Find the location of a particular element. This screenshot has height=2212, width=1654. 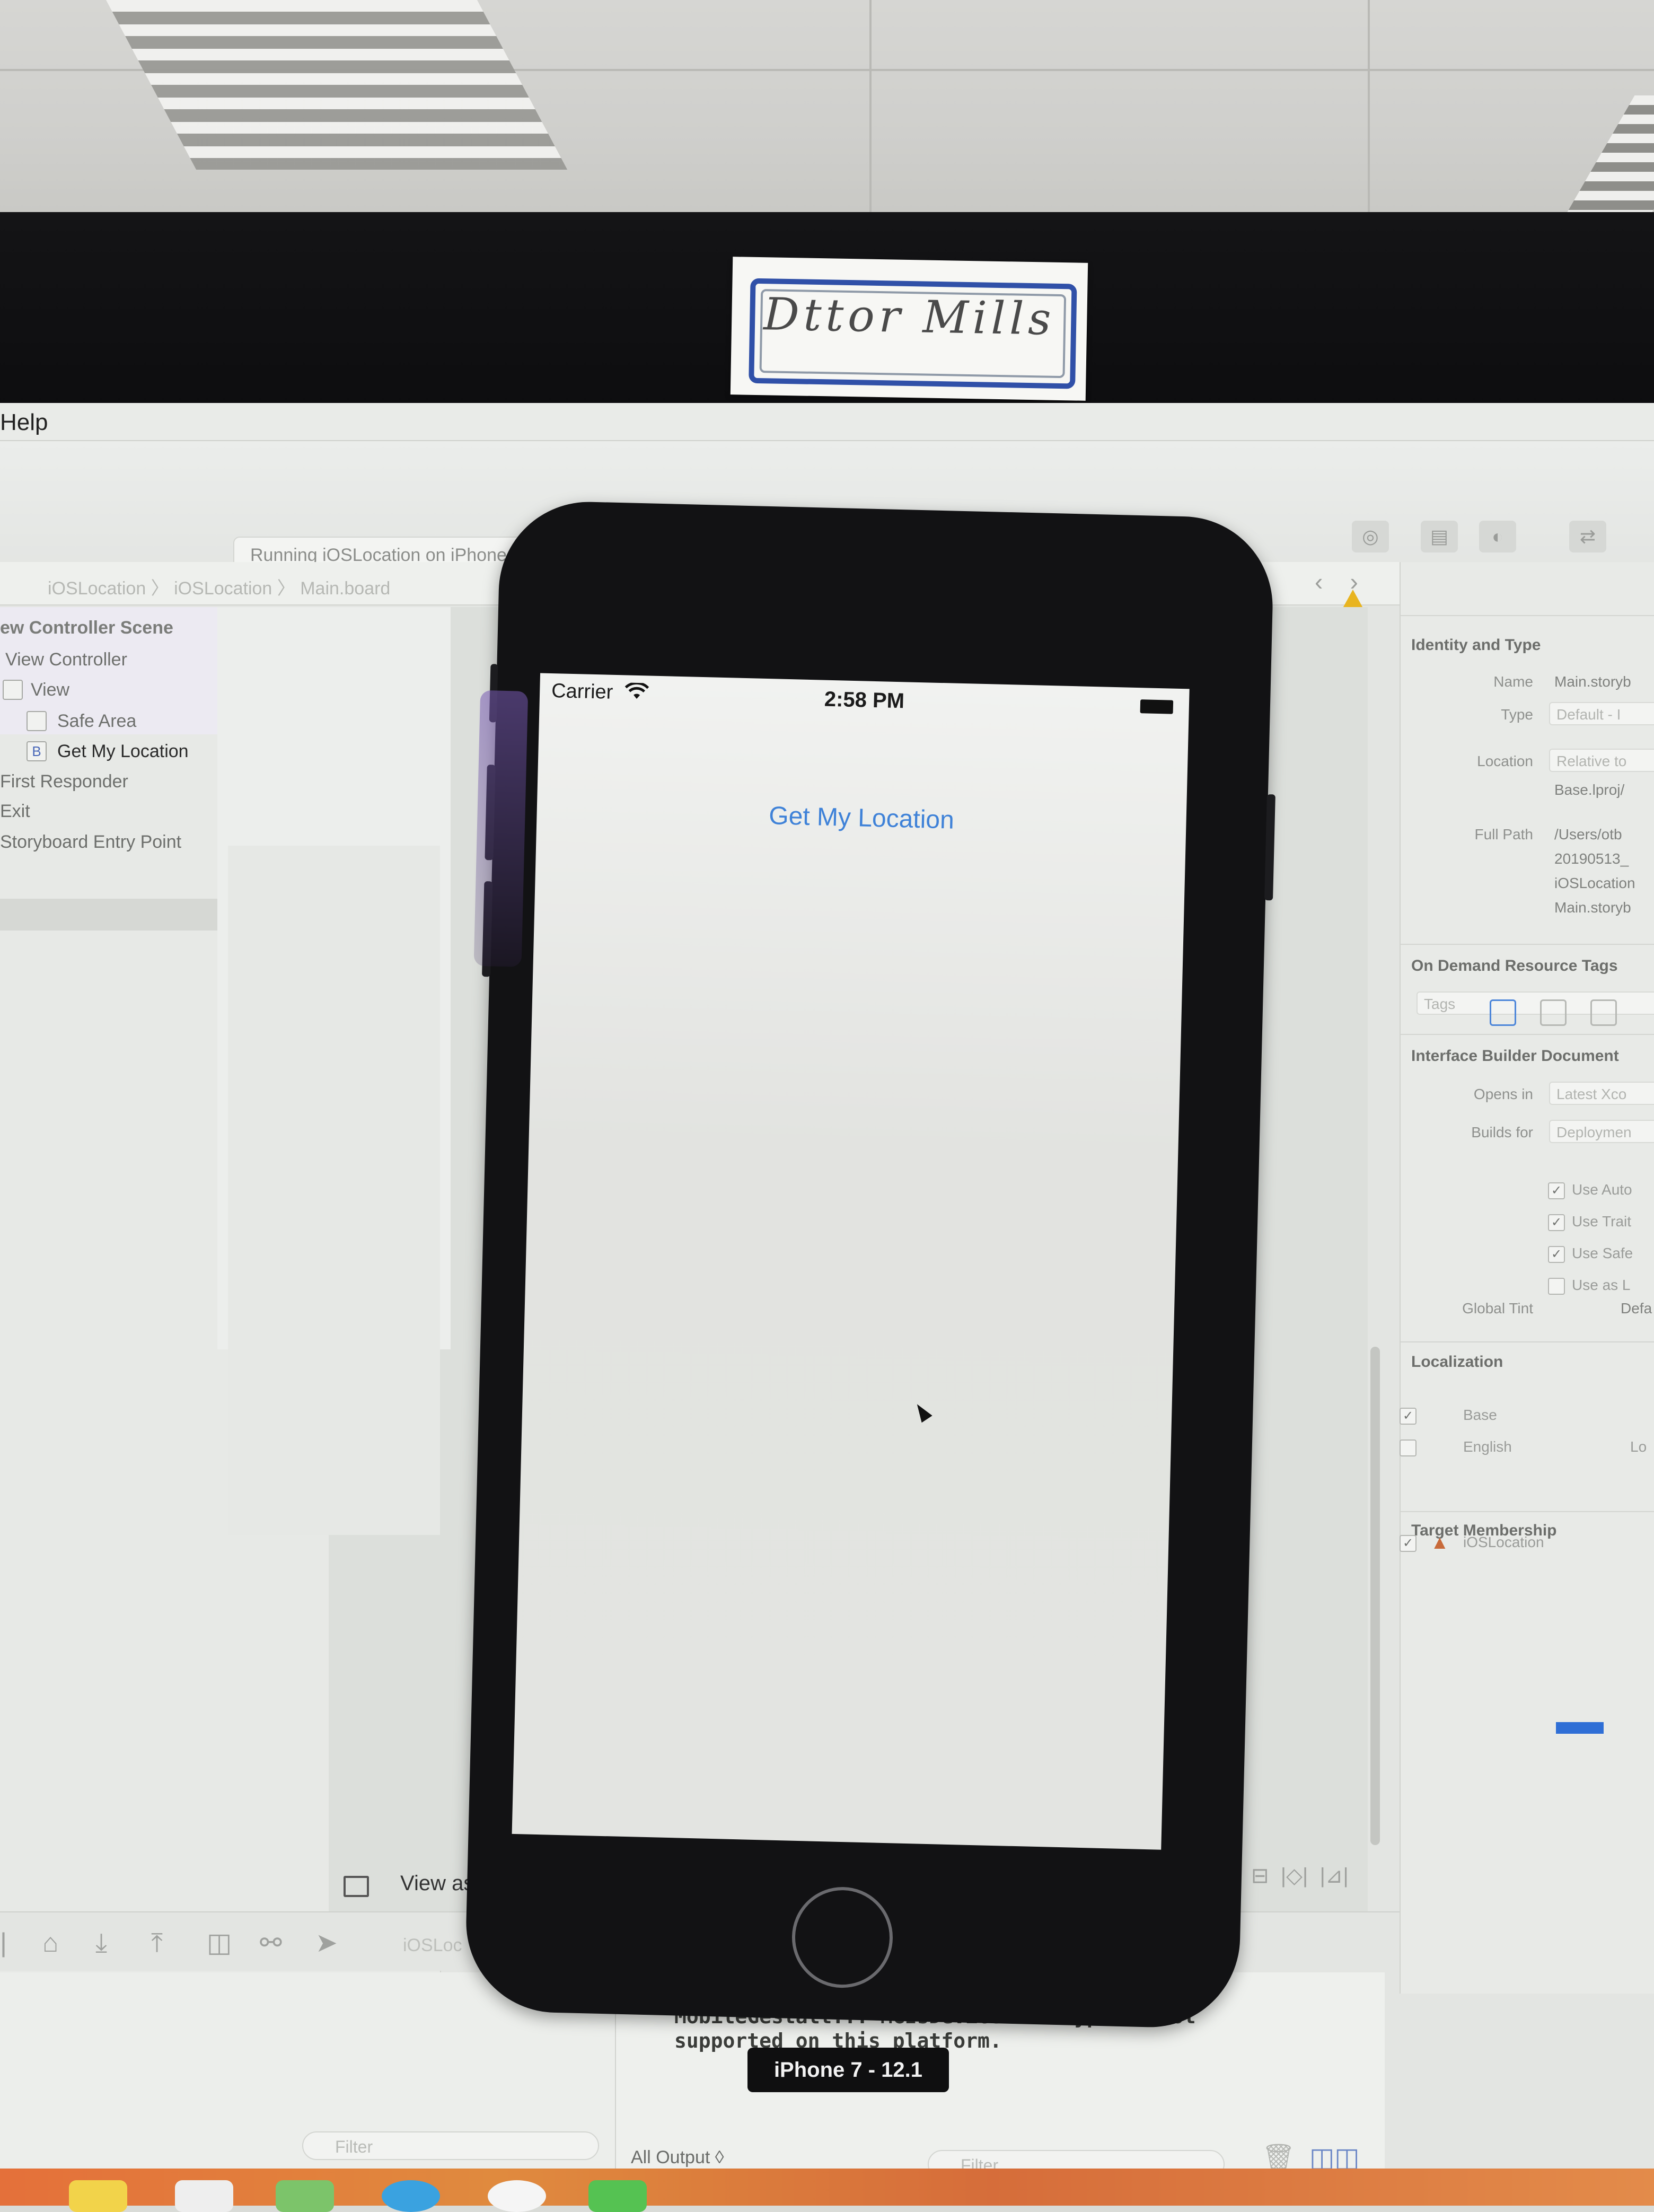

odr-tags-title: On Demand Resource Tags is located at coordinates (1514, 966).